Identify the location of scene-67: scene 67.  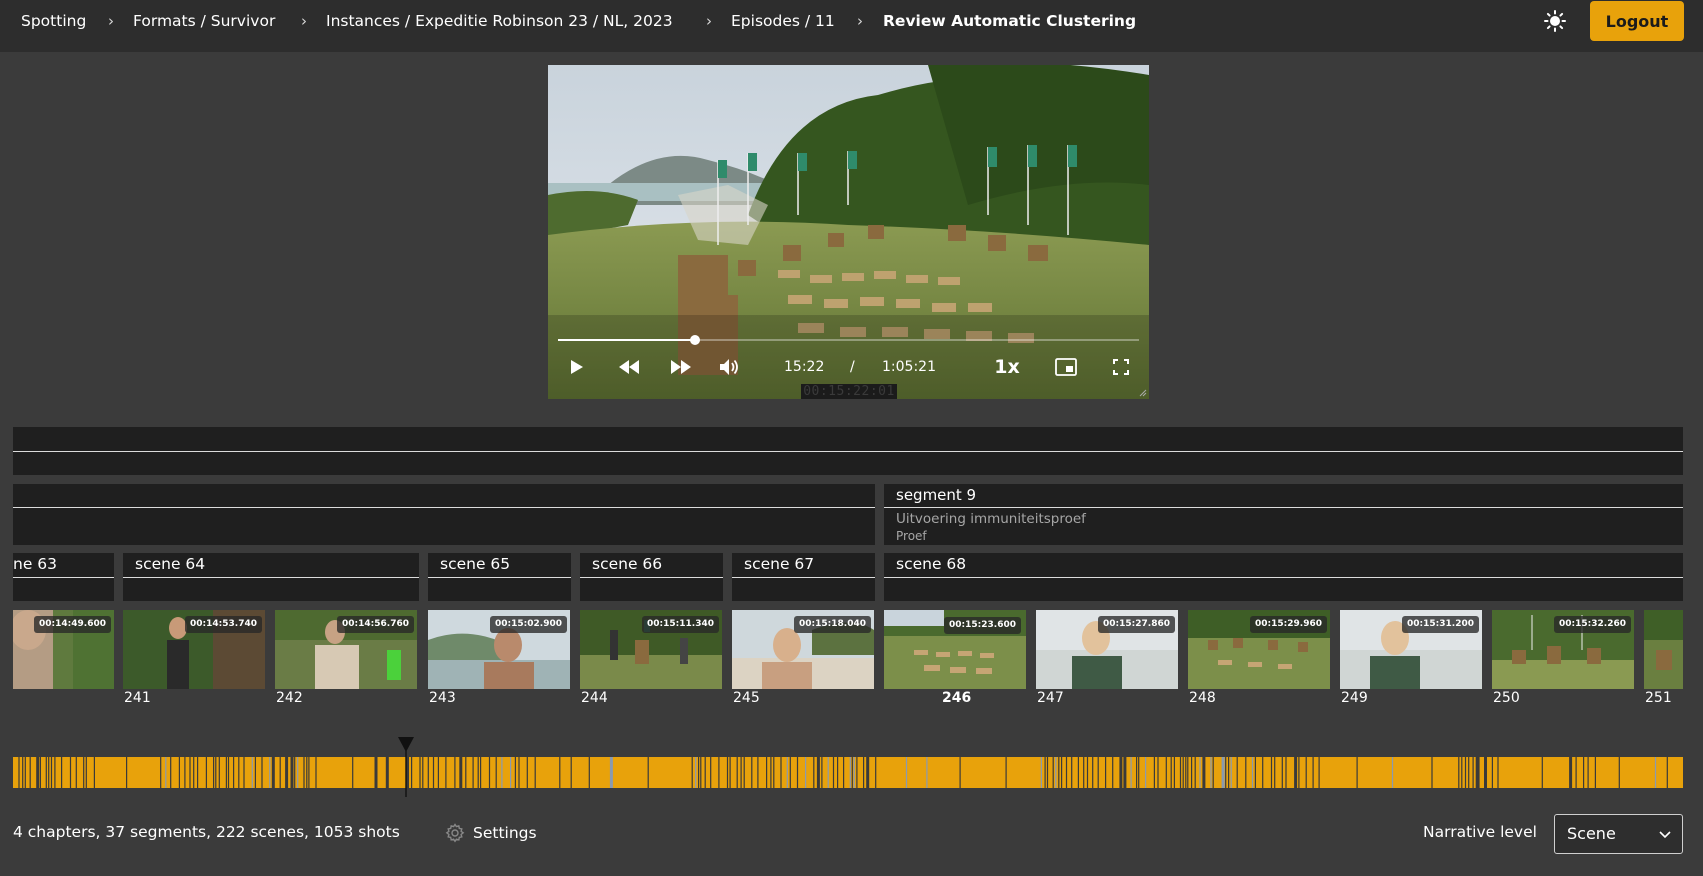
(803, 577).